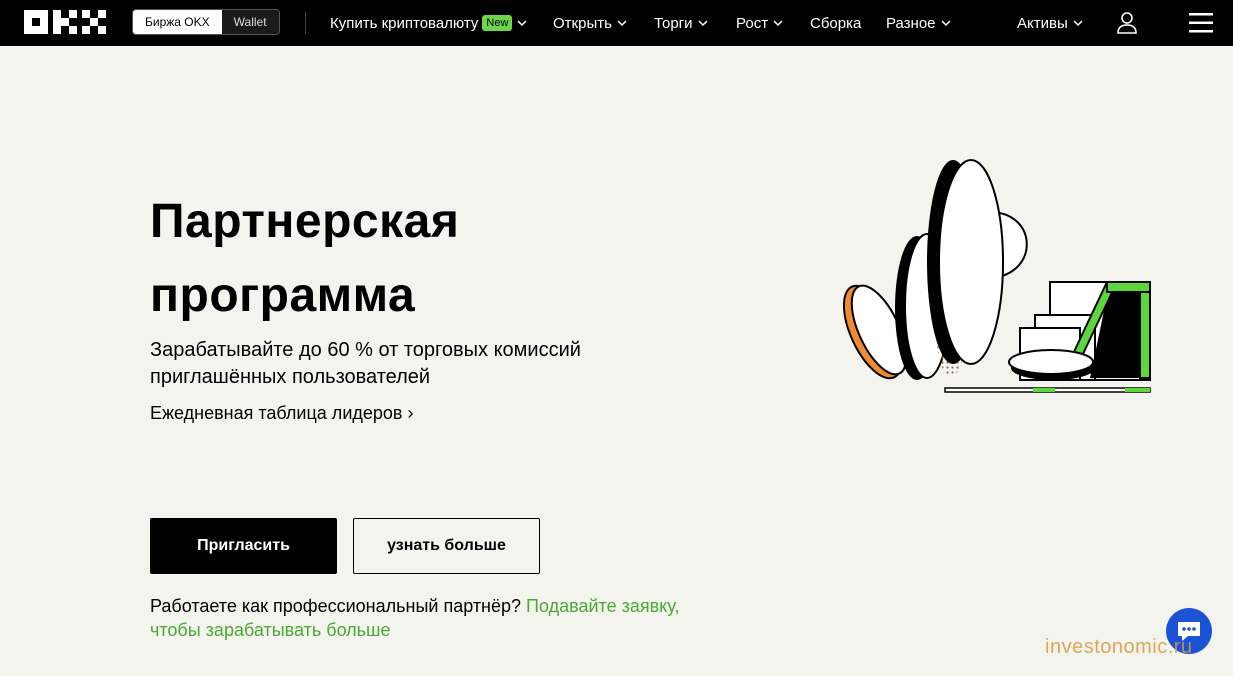  Describe the element at coordinates (752, 23) in the screenshot. I see `nav-grow-label: Рост` at that location.